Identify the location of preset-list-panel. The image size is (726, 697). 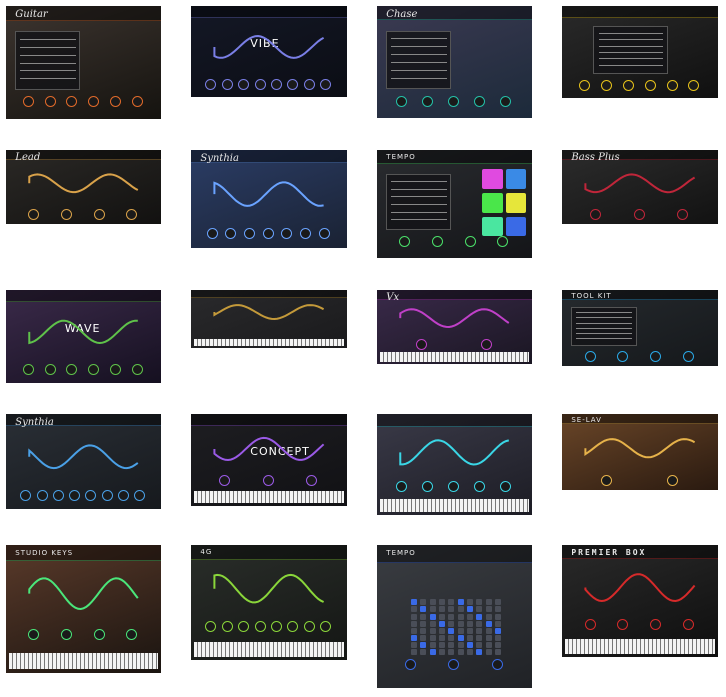
(48, 60).